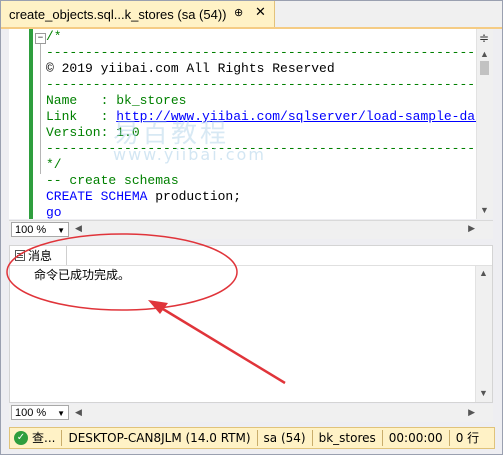  Describe the element at coordinates (81, 116) in the screenshot. I see `code-token: Link :` at that location.